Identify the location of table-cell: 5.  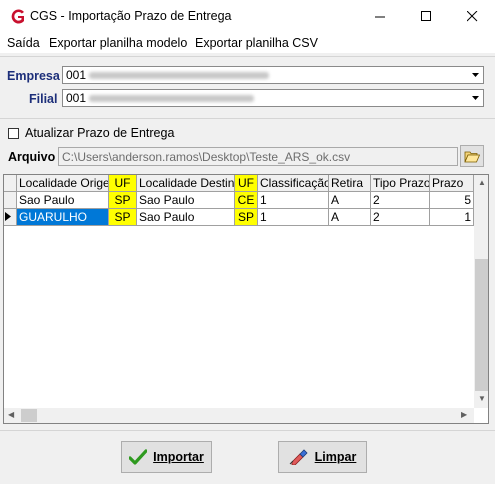
(452, 200).